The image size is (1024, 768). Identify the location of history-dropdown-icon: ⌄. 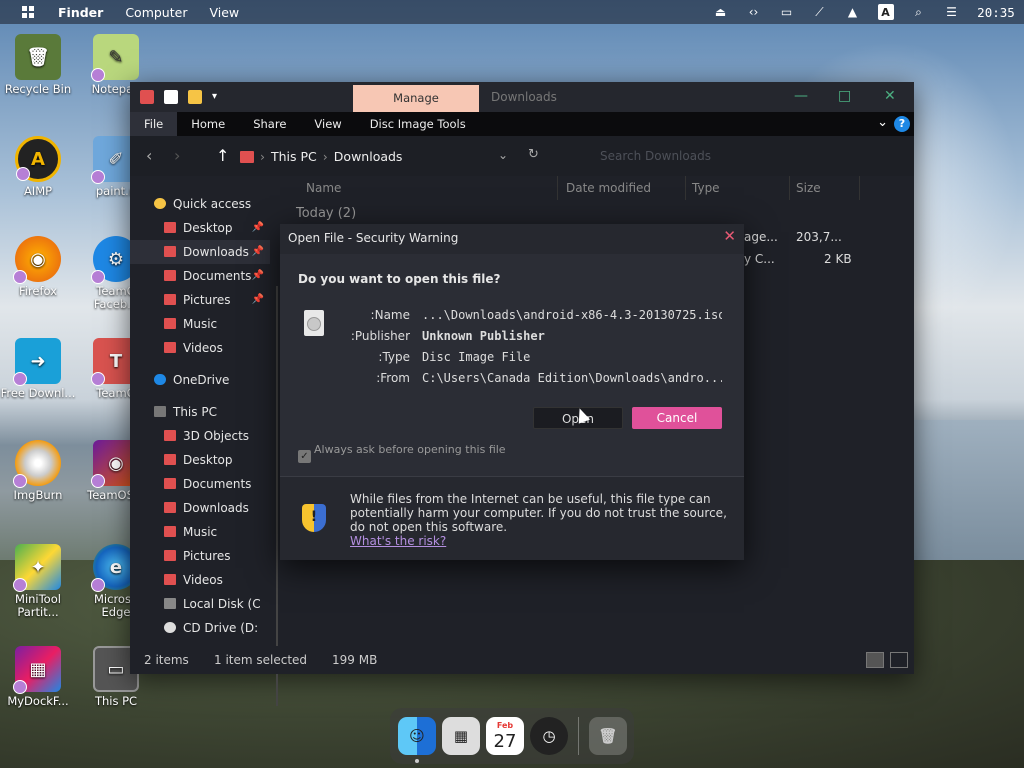
(503, 155).